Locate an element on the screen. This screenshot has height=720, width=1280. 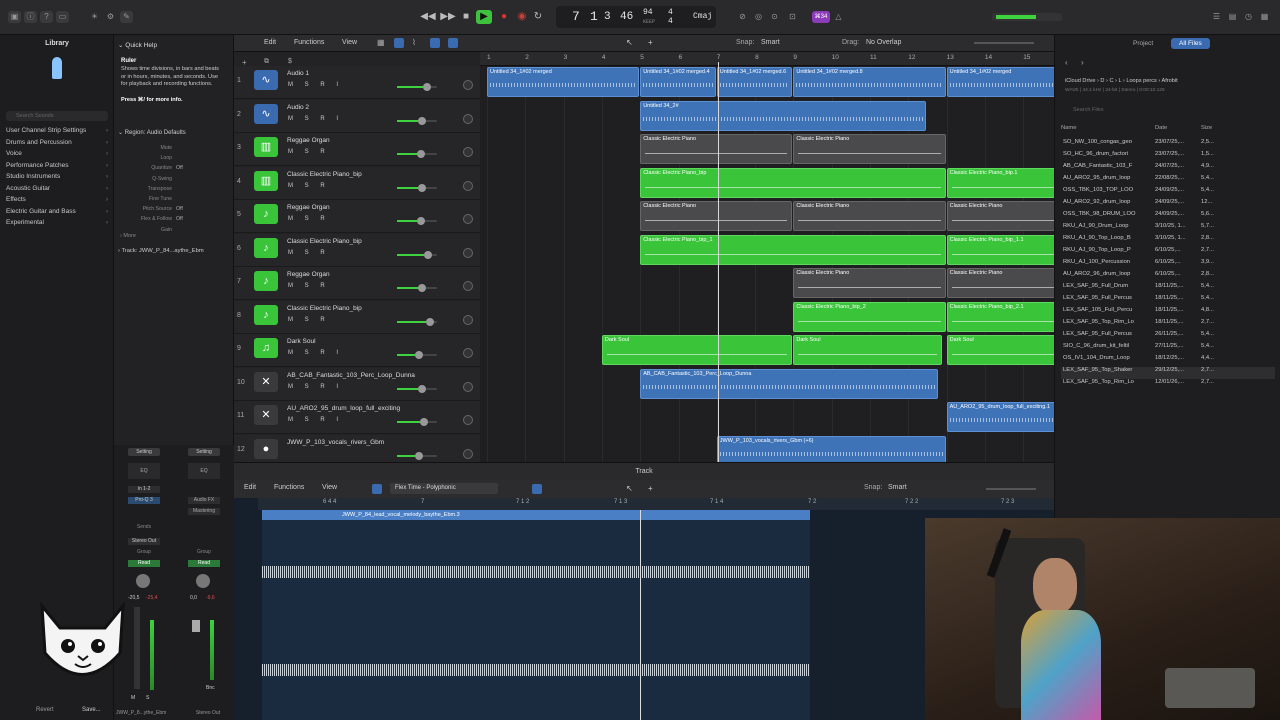
loop-browser-icon: ◷ is located at coordinates (1248, 17).